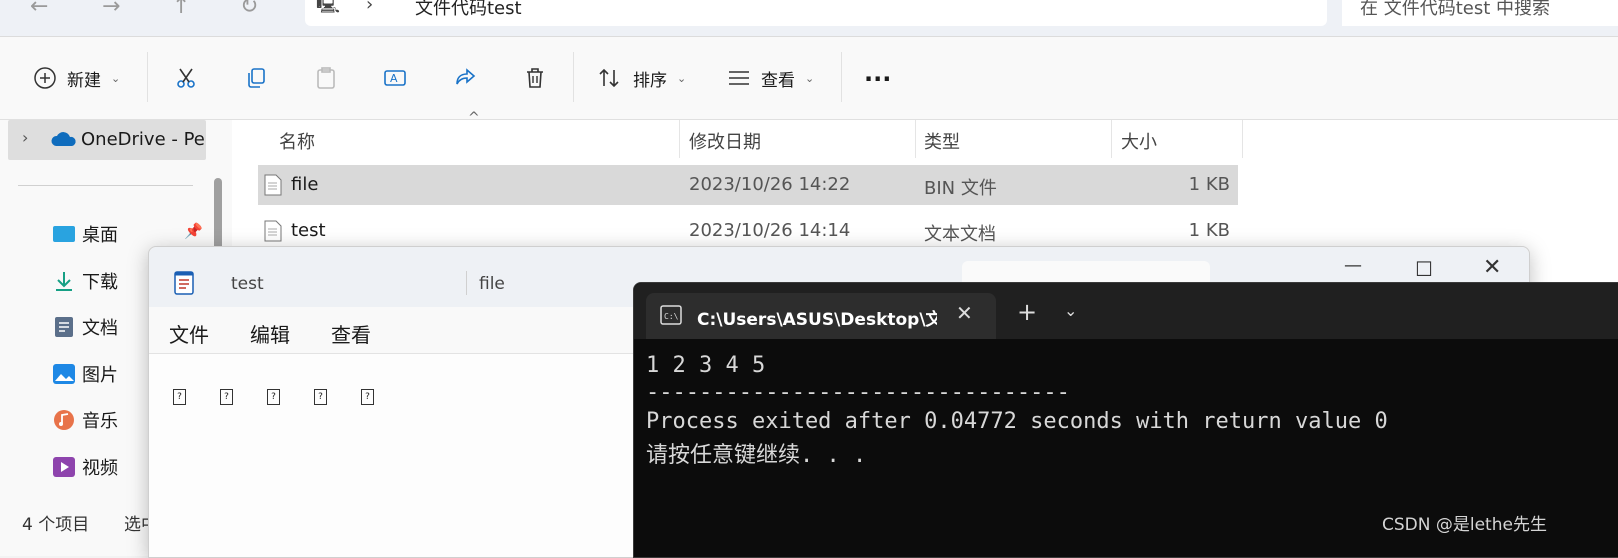 The height and width of the screenshot is (558, 1618). Describe the element at coordinates (1139, 141) in the screenshot. I see `column-header-size: 大小` at that location.